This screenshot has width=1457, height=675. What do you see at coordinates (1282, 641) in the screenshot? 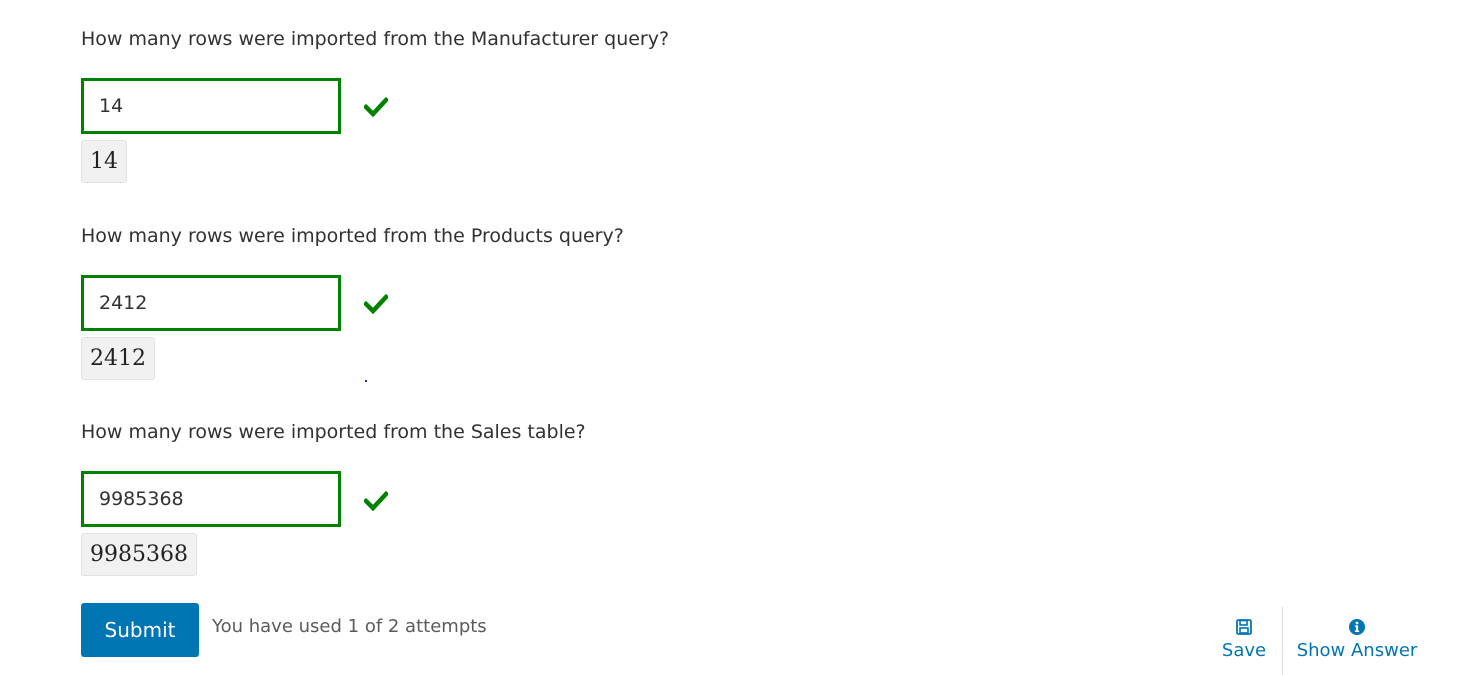
I see `action-divider` at bounding box center [1282, 641].